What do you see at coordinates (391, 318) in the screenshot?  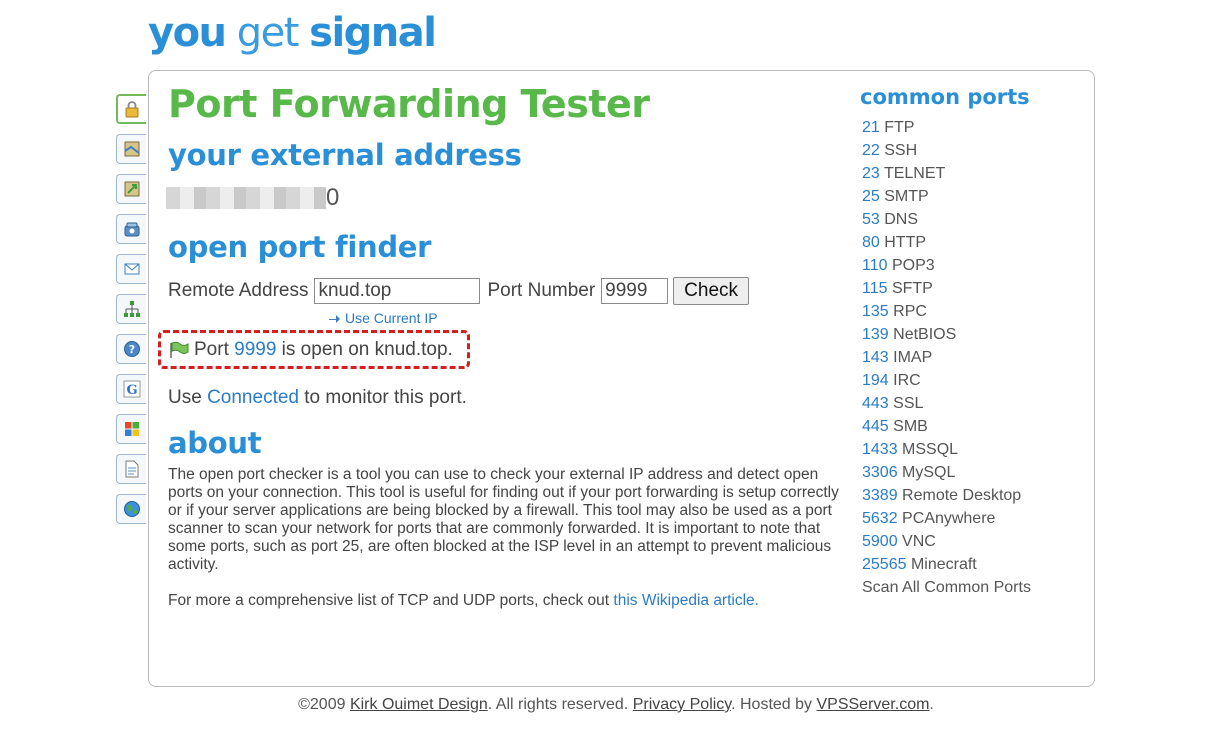 I see `use-current-ip-label: Use Current IP` at bounding box center [391, 318].